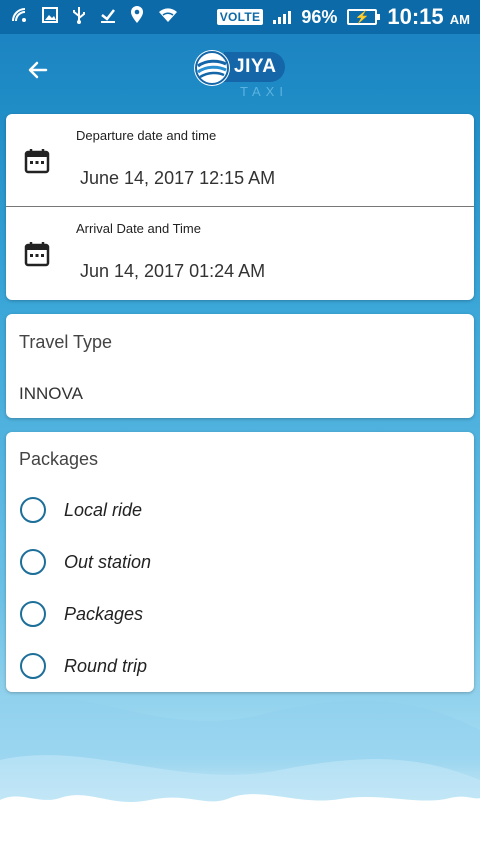 This screenshot has width=480, height=854. What do you see at coordinates (240, 510) in the screenshot?
I see `radio-option-local-ride: Local ride` at bounding box center [240, 510].